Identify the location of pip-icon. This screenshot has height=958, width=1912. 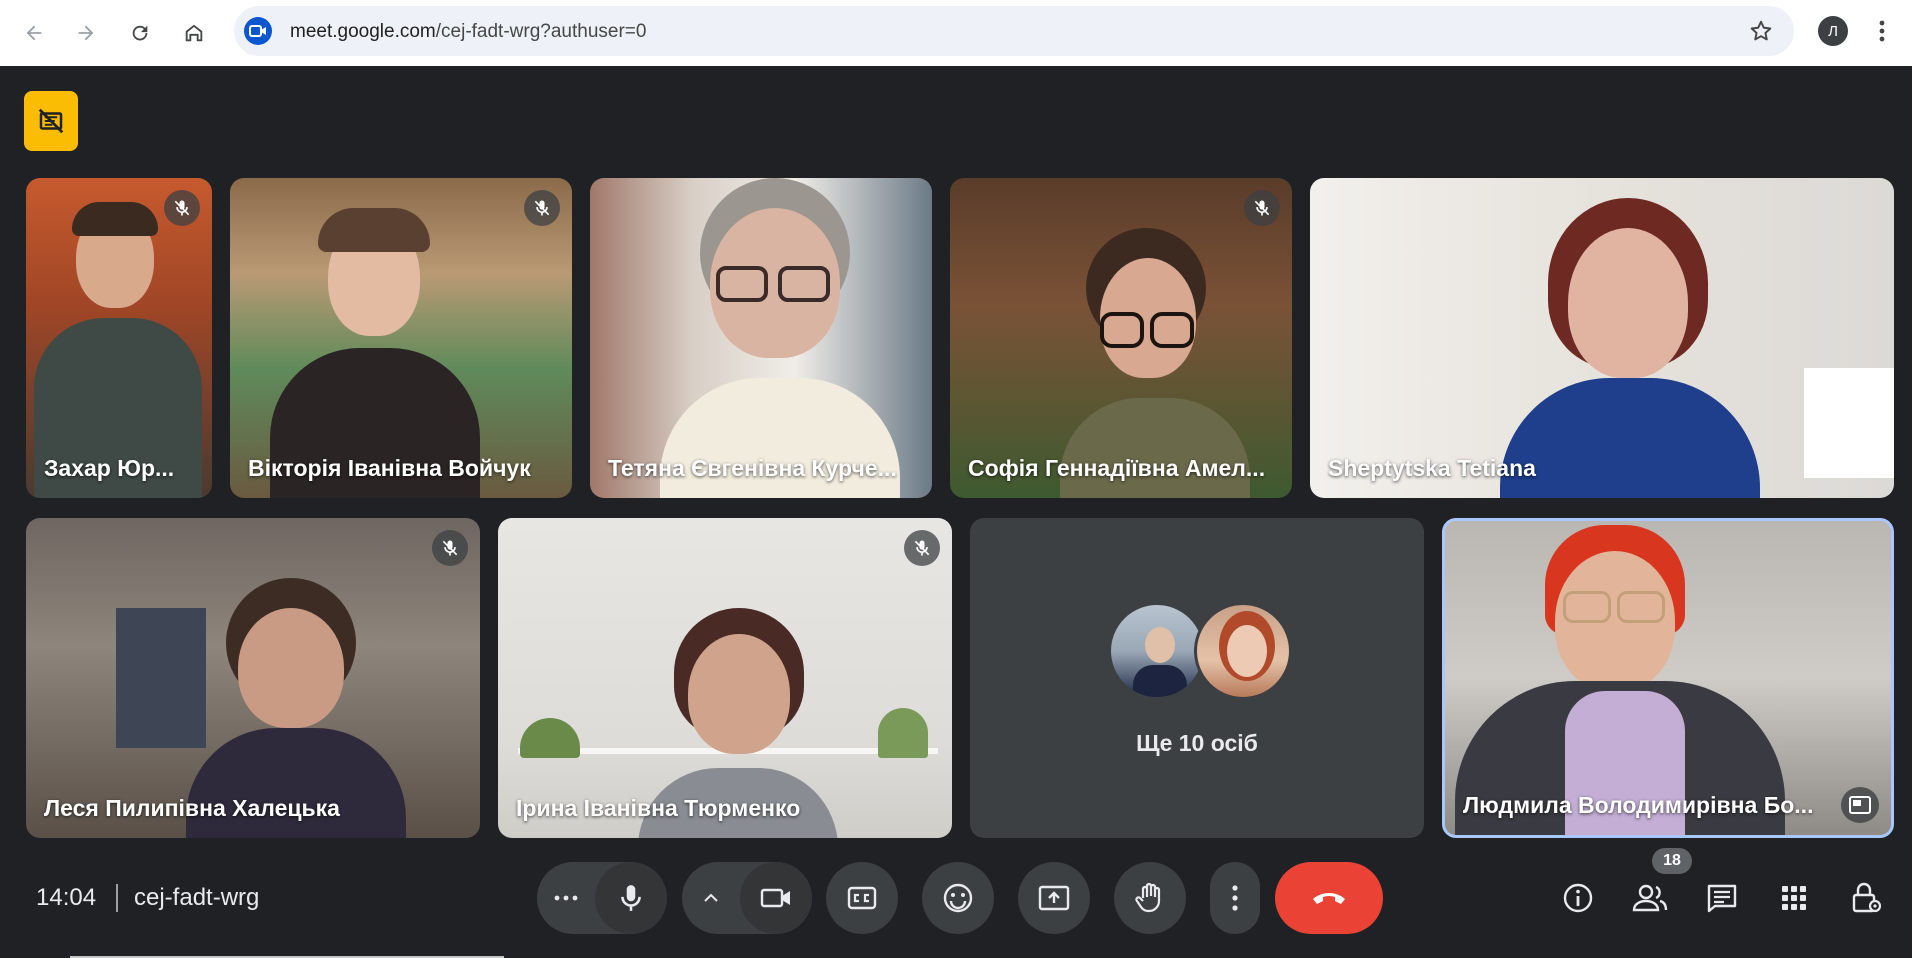
(1860, 805).